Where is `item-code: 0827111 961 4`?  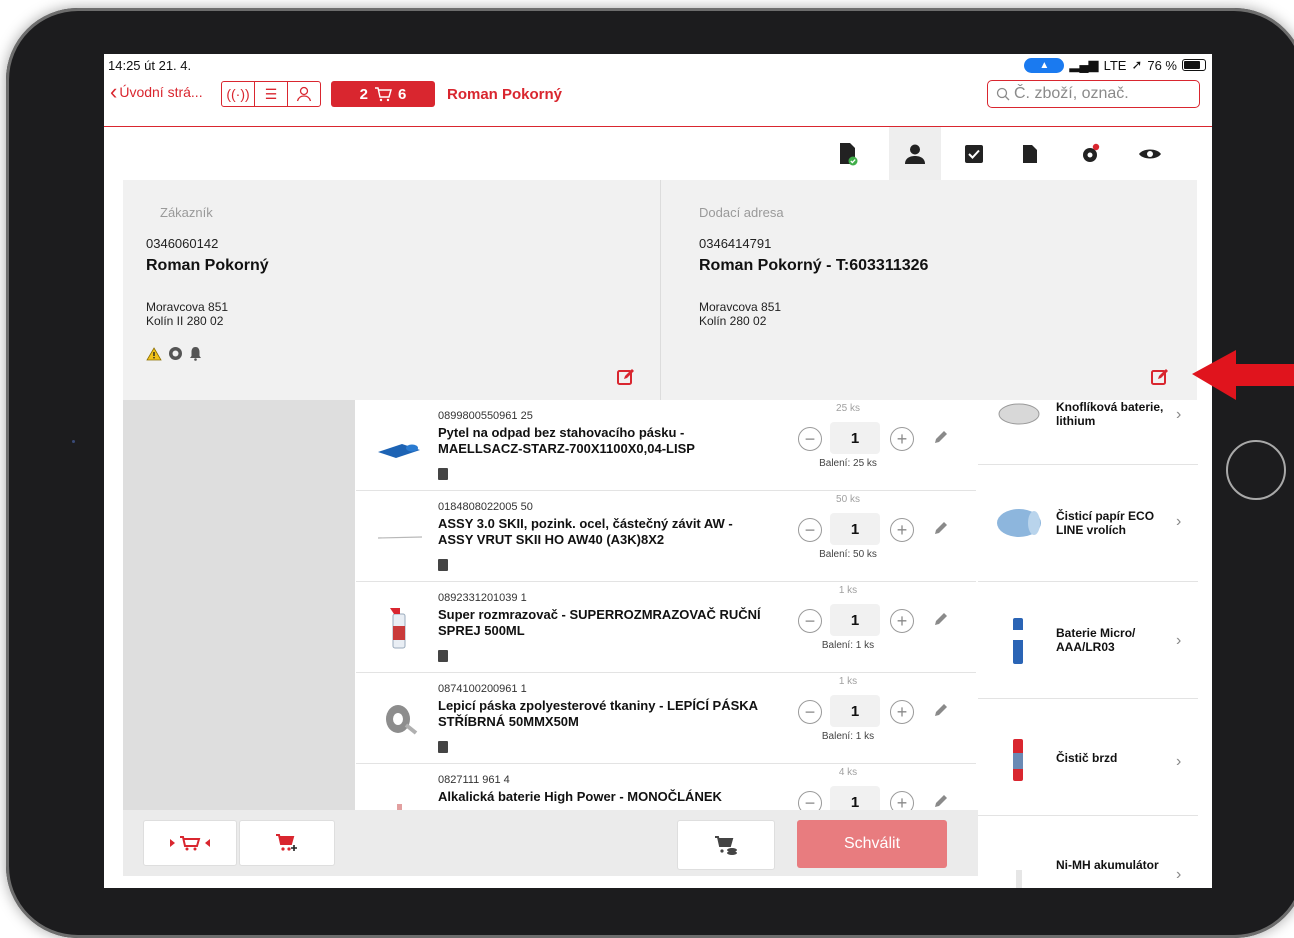 item-code: 0827111 961 4 is located at coordinates (474, 780).